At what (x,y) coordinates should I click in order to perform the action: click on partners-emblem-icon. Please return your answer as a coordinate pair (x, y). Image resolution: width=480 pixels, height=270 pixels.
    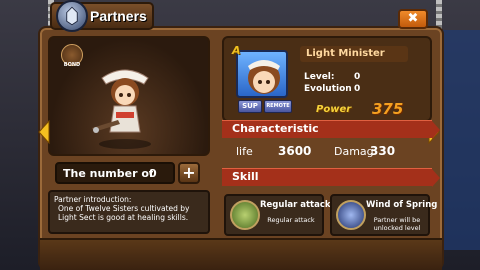
    Looking at the image, I should click on (72, 16).